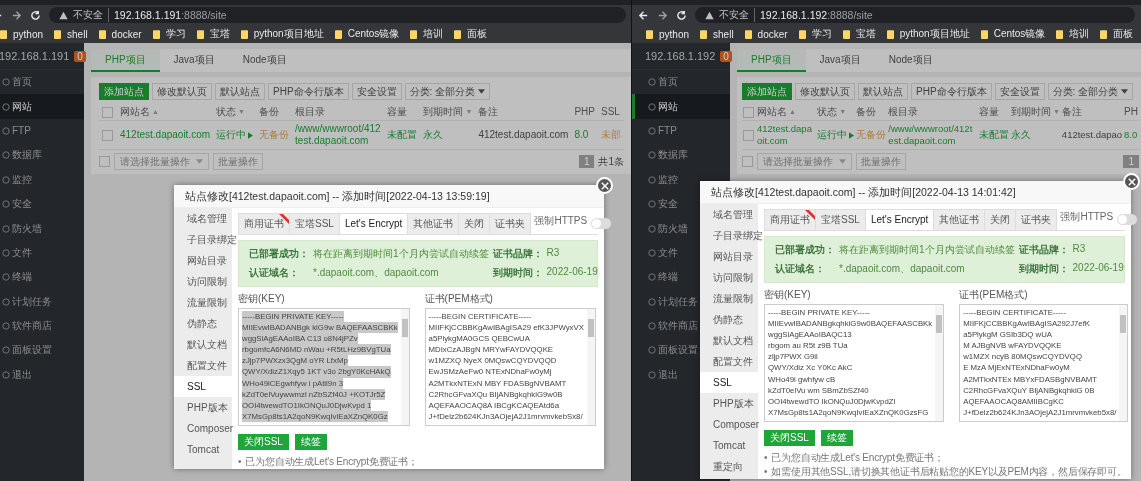  What do you see at coordinates (729, 298) in the screenshot?
I see `settings-nav-item: 流量限制` at bounding box center [729, 298].